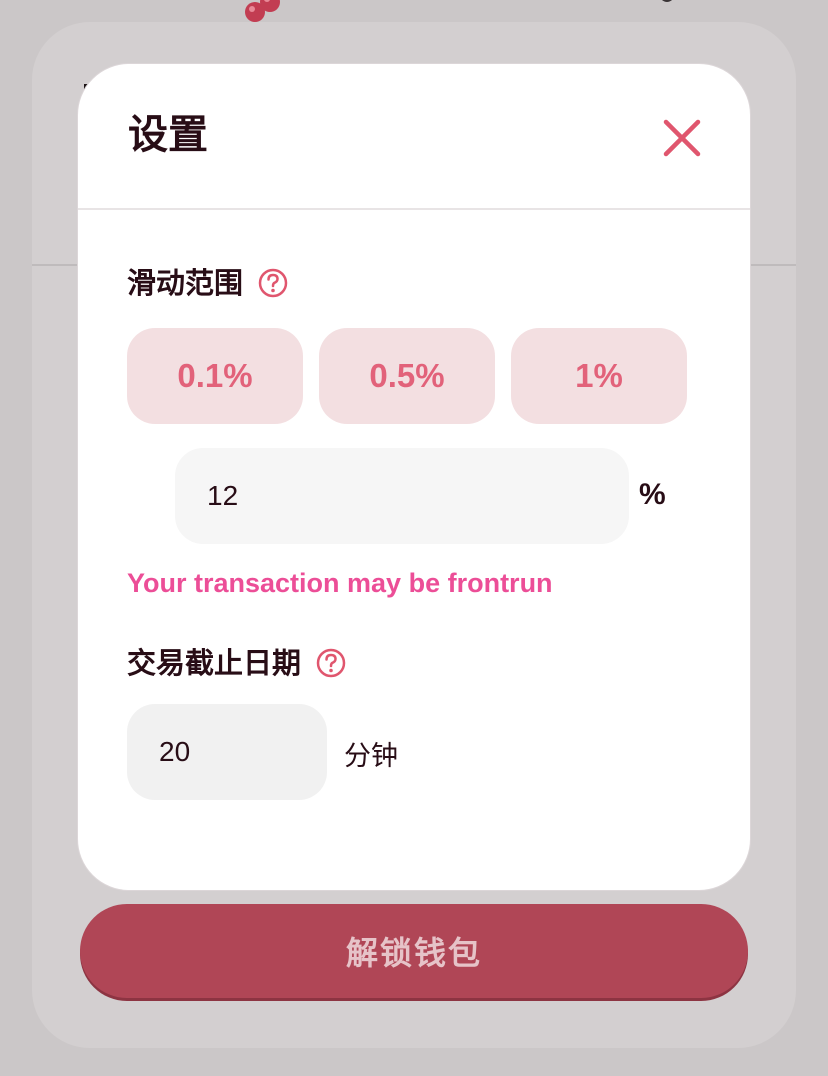 The width and height of the screenshot is (828, 1076). I want to click on slippage-option-1: 1%, so click(599, 376).